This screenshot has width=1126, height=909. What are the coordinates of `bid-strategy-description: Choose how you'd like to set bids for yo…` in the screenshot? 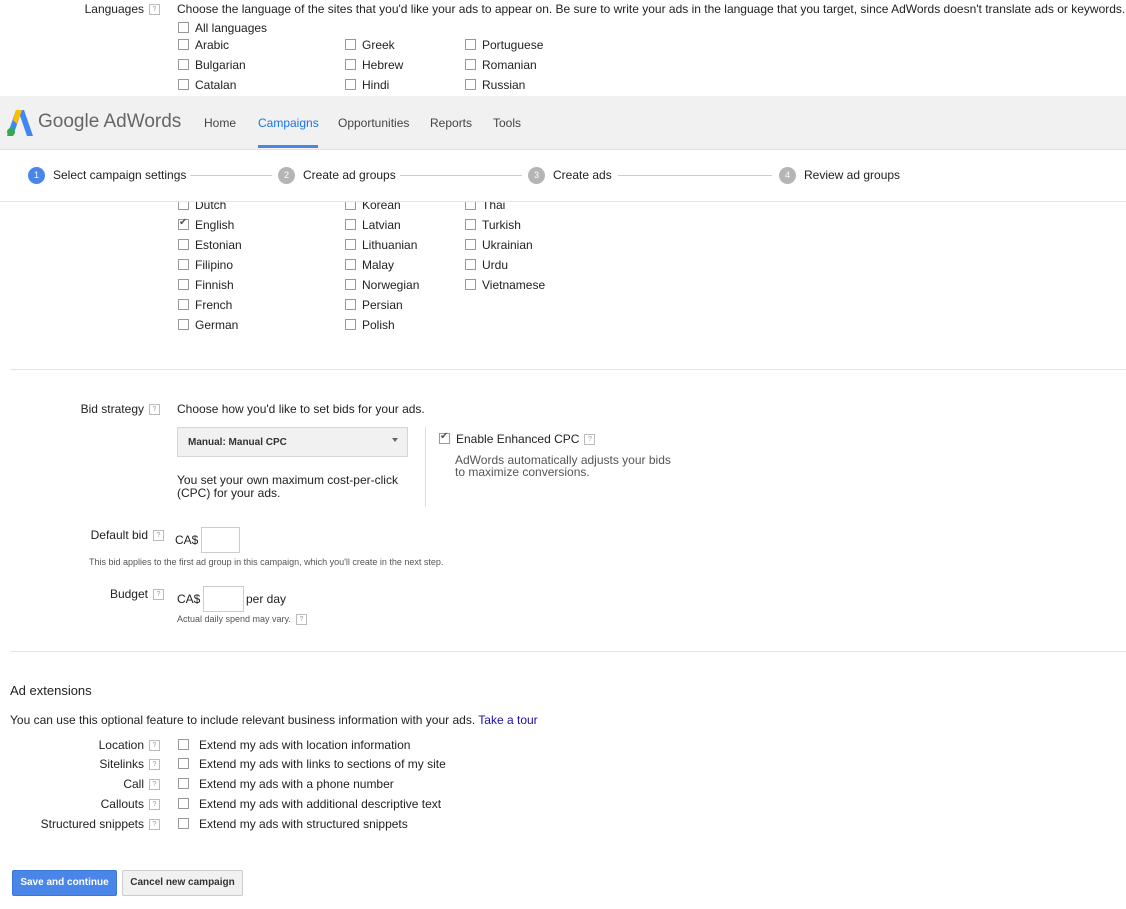 It's located at (301, 409).